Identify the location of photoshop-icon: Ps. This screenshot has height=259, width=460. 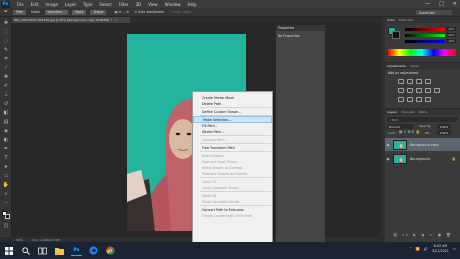
(76, 250).